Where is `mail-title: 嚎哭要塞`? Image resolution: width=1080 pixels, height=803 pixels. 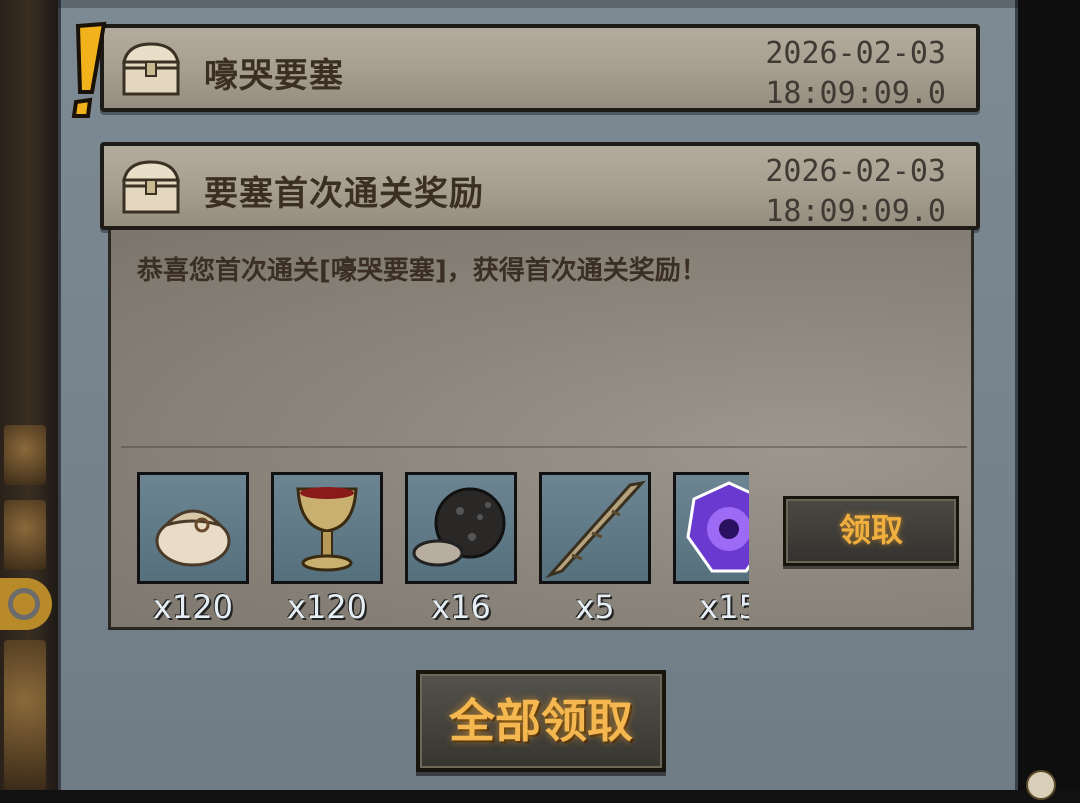 mail-title: 嚎哭要塞 is located at coordinates (274, 76).